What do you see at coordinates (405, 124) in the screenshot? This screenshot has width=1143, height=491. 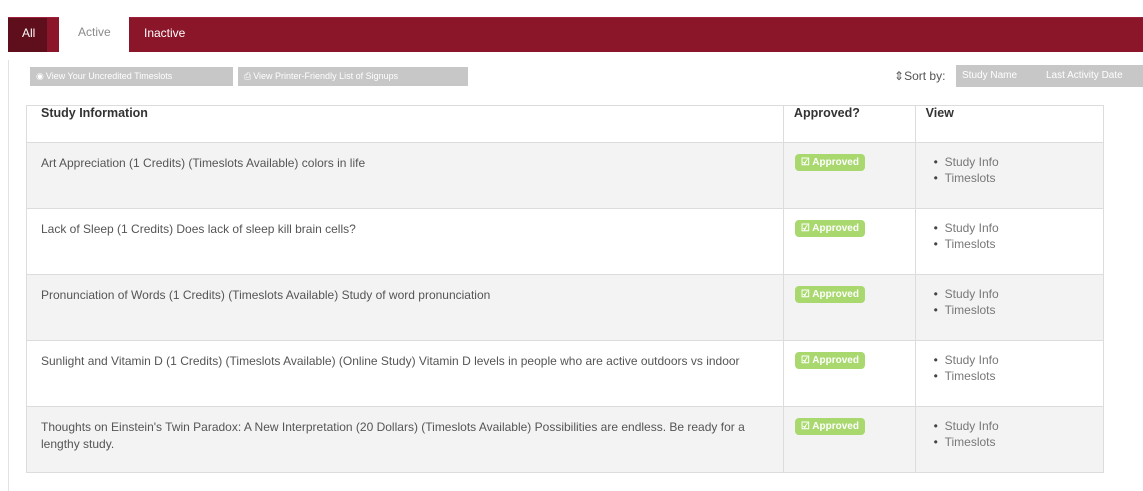 I see `header-study-information: Study Information` at bounding box center [405, 124].